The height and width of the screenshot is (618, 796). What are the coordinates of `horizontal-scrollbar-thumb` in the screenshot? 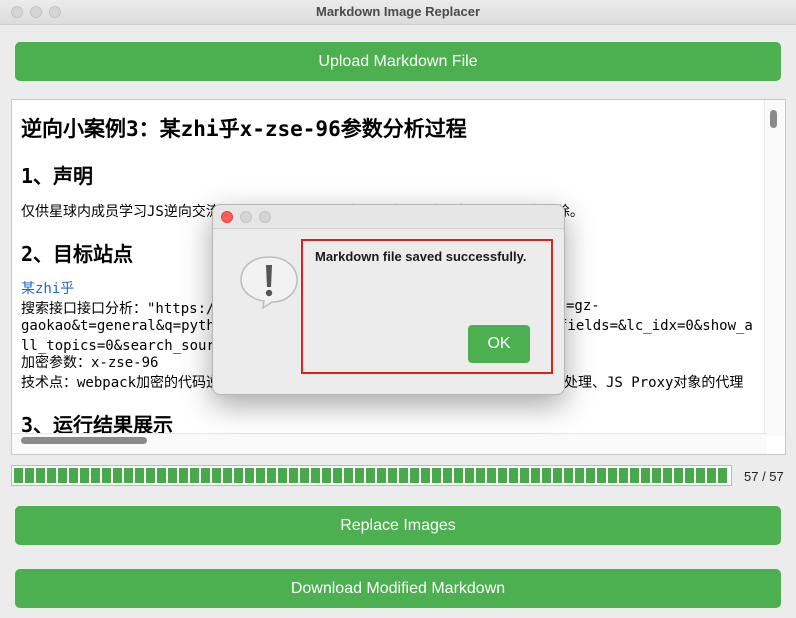 It's located at (84, 440).